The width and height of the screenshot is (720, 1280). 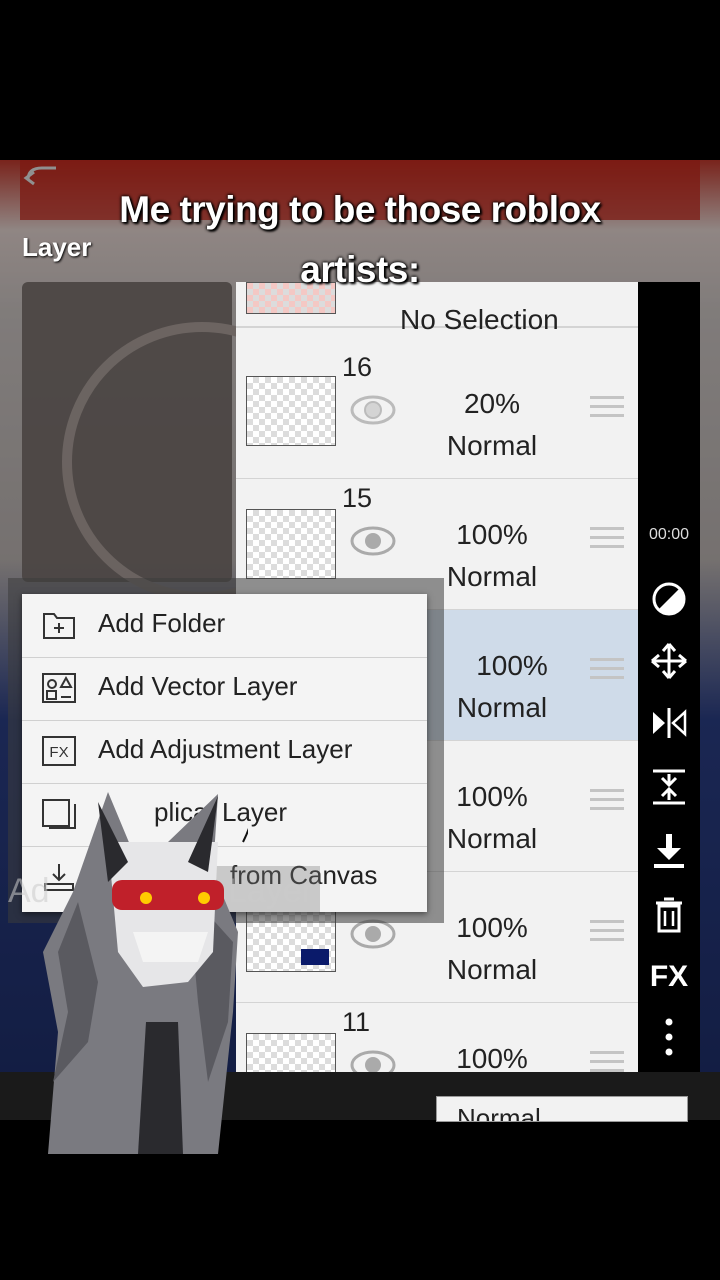 I want to click on trash-icon, so click(x=669, y=915).